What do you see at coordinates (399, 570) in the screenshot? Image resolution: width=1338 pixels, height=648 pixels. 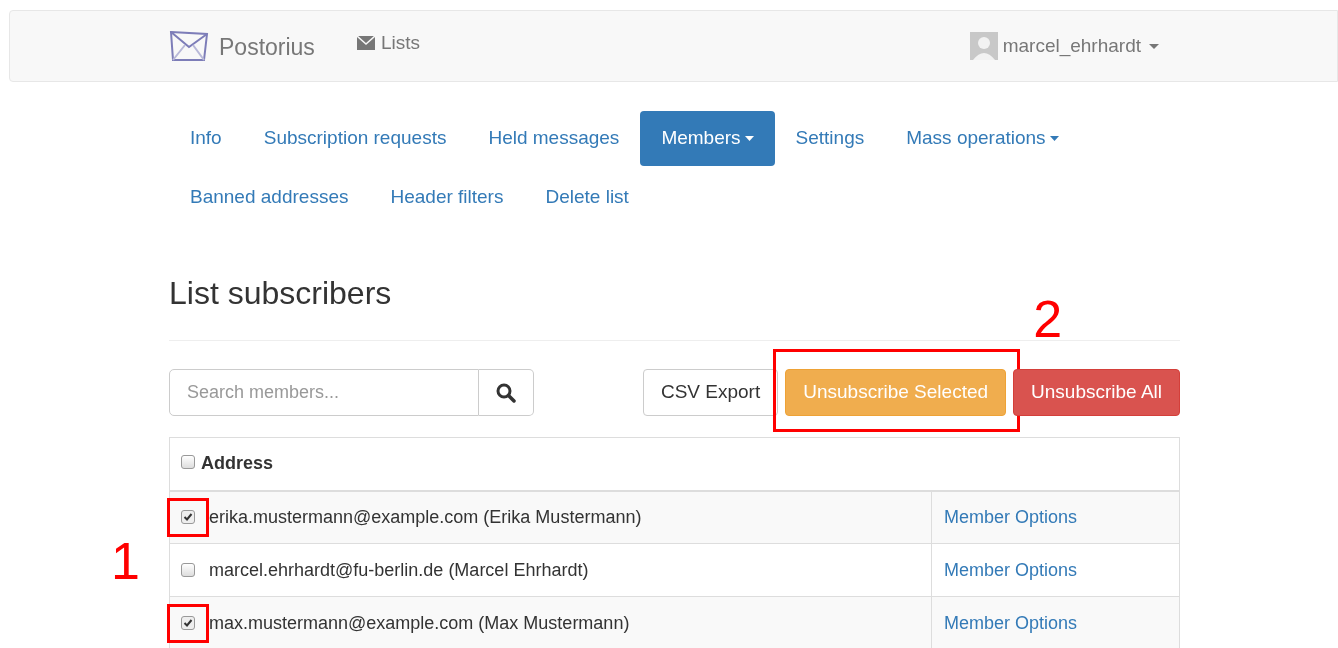 I see `member-address: marcel.ehrhardt@fu-berlin.de (Marcel Ehrhardt)` at bounding box center [399, 570].